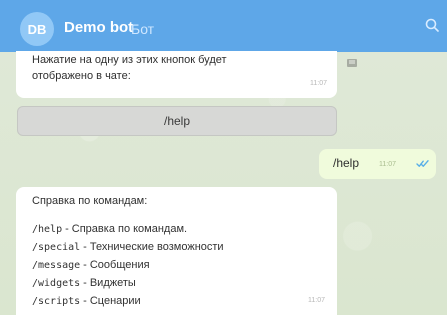 The height and width of the screenshot is (315, 447). I want to click on chat-subtitle: Бот, so click(143, 29).